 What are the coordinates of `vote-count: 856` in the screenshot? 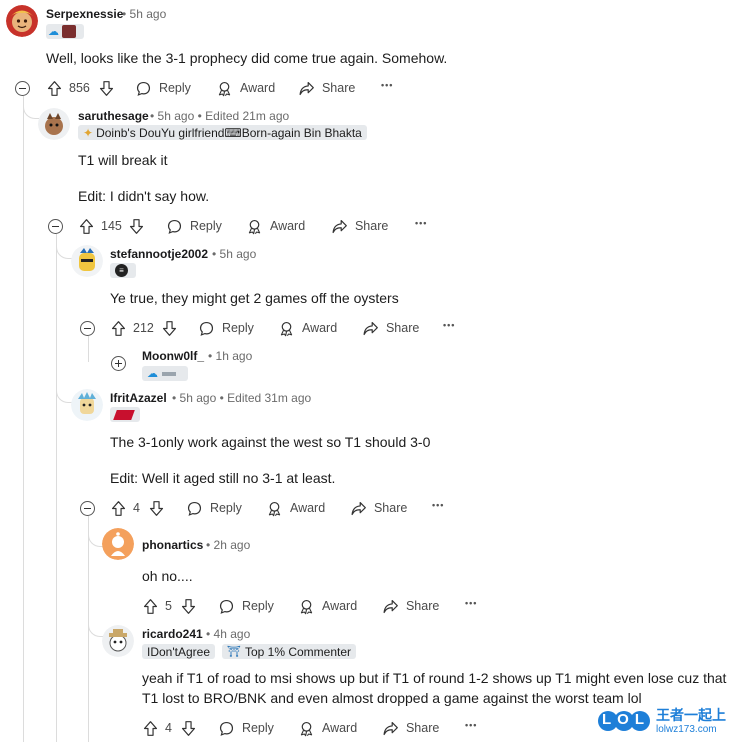 It's located at (79, 88).